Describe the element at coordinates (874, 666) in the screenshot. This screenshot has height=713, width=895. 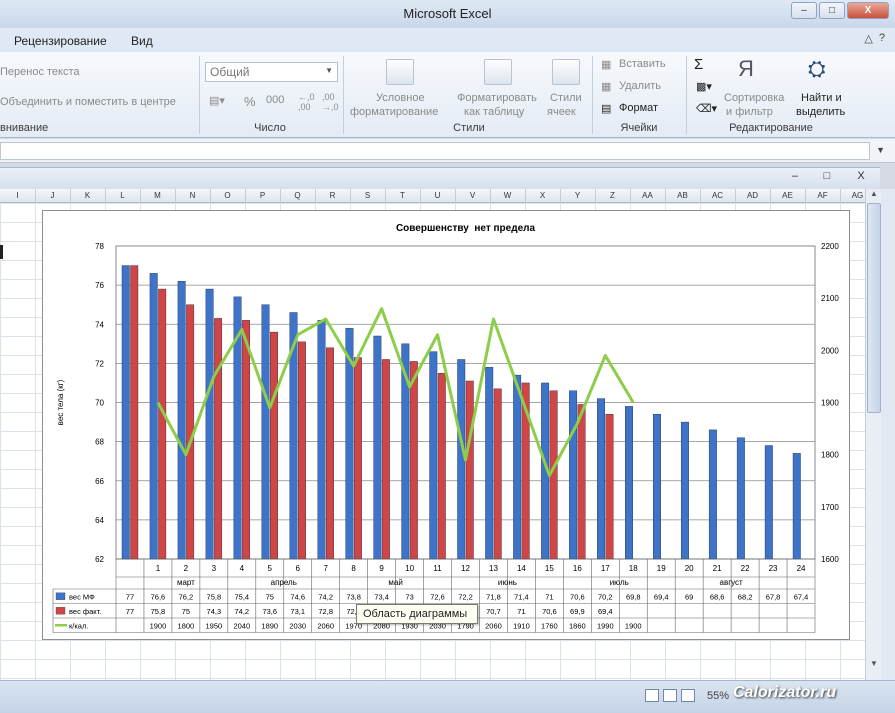
I see `scroll-down-icon: ▼` at that location.